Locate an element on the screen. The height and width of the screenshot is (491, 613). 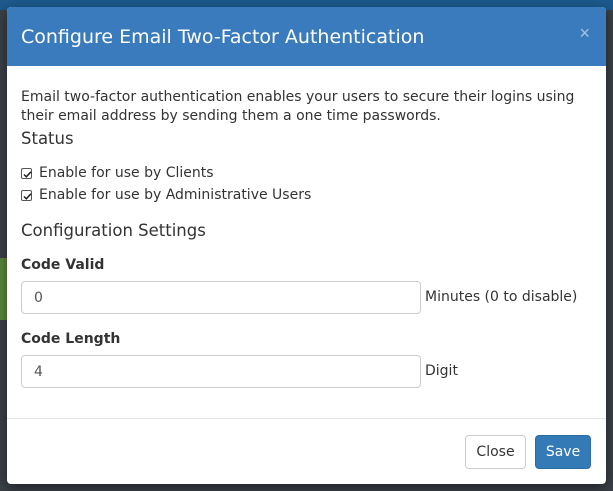
code-length-suffix: Digit is located at coordinates (441, 371).